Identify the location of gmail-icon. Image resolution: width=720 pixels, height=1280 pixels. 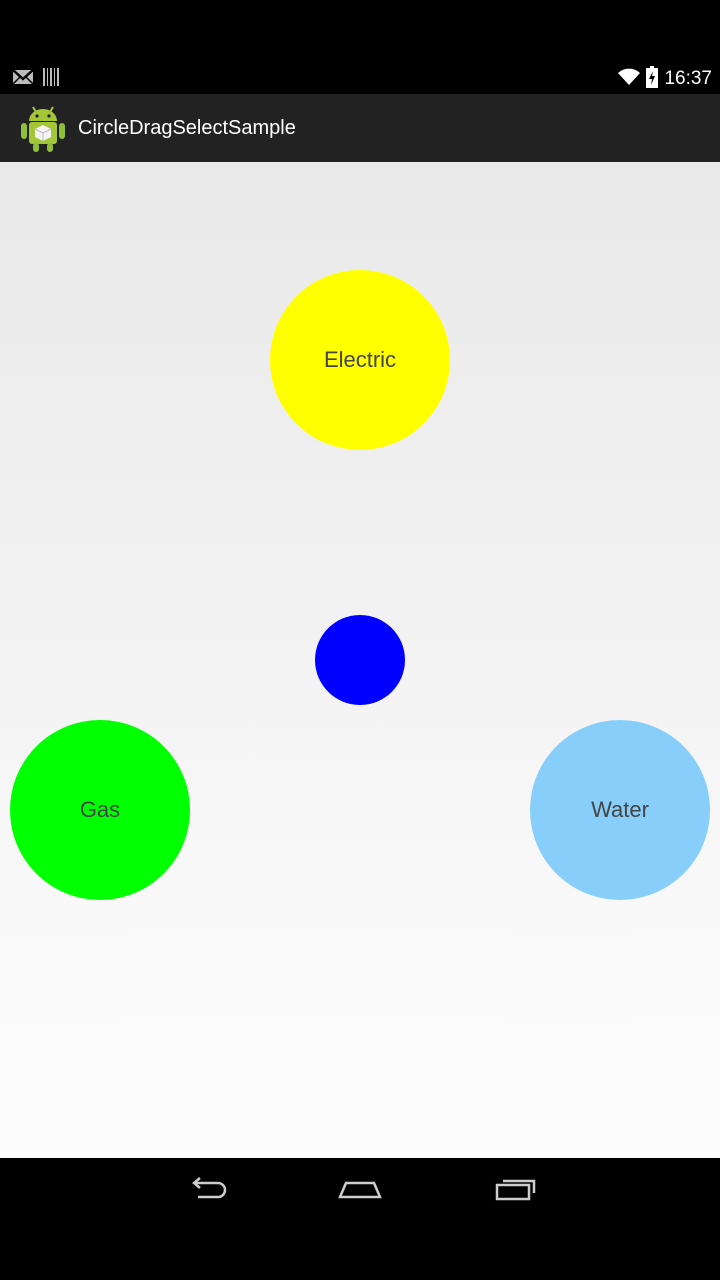
(23, 79).